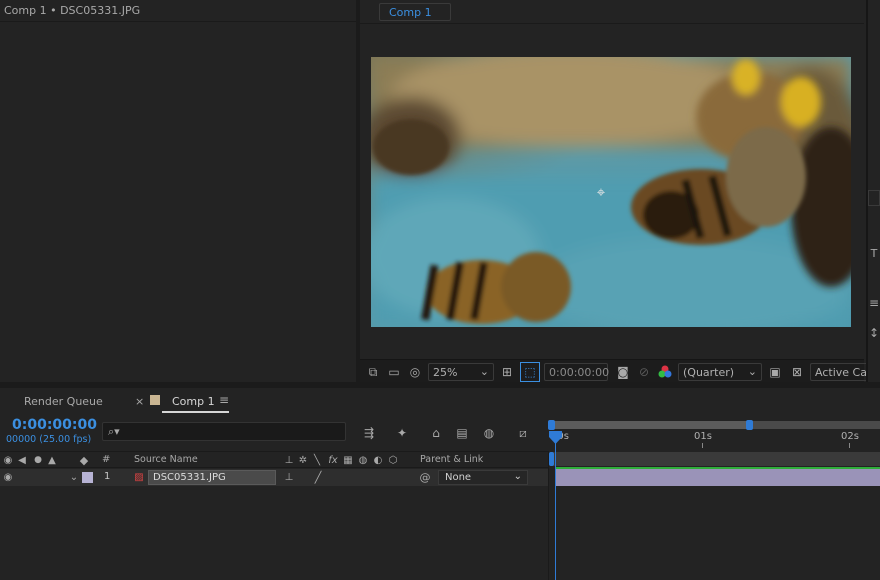  What do you see at coordinates (530, 372) in the screenshot?
I see `region-of-interest-icon: ⬚` at bounding box center [530, 372].